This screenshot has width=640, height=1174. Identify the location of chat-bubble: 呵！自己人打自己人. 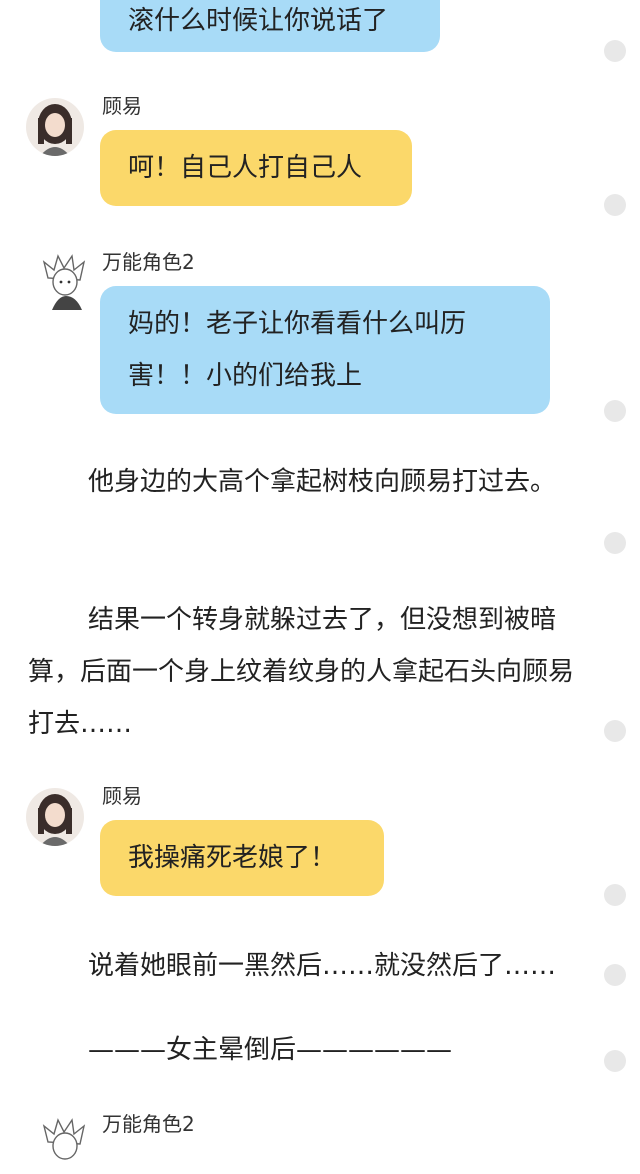
(256, 168).